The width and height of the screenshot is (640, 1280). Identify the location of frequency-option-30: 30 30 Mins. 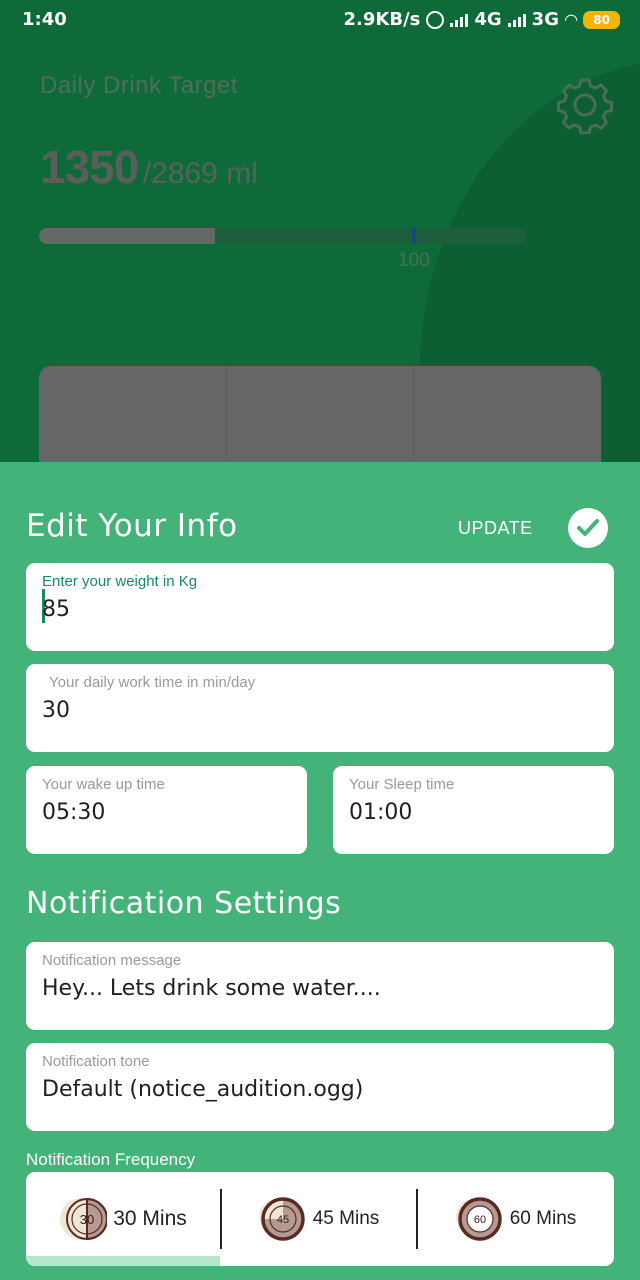
(123, 1219).